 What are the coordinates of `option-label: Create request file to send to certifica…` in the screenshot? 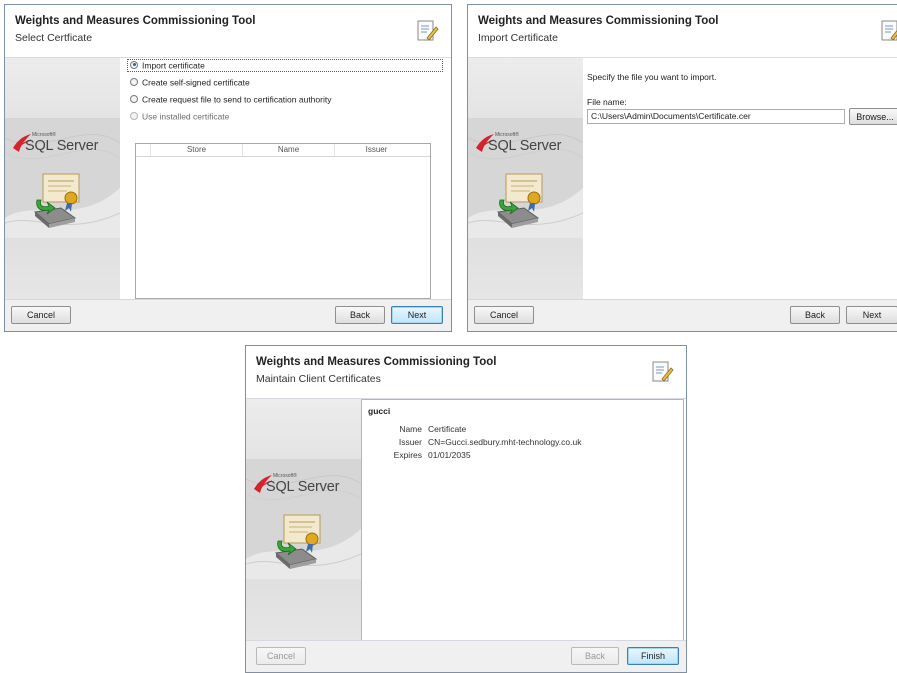 It's located at (237, 99).